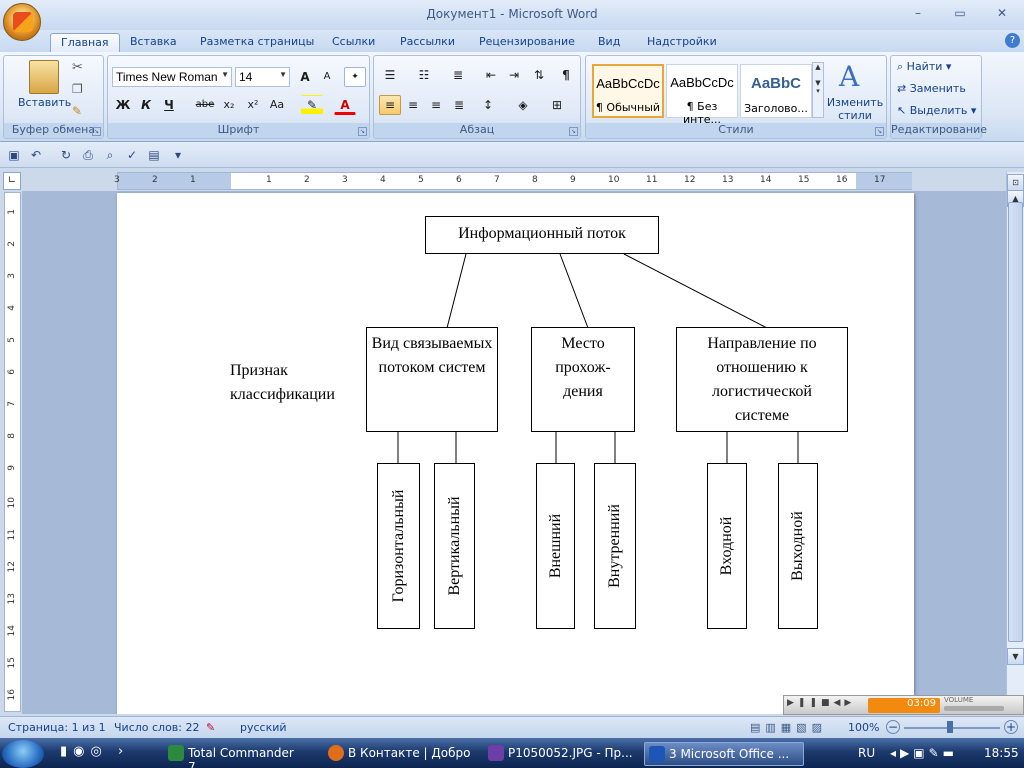 The image size is (1024, 768). I want to click on align-center-icon: ≡, so click(413, 105).